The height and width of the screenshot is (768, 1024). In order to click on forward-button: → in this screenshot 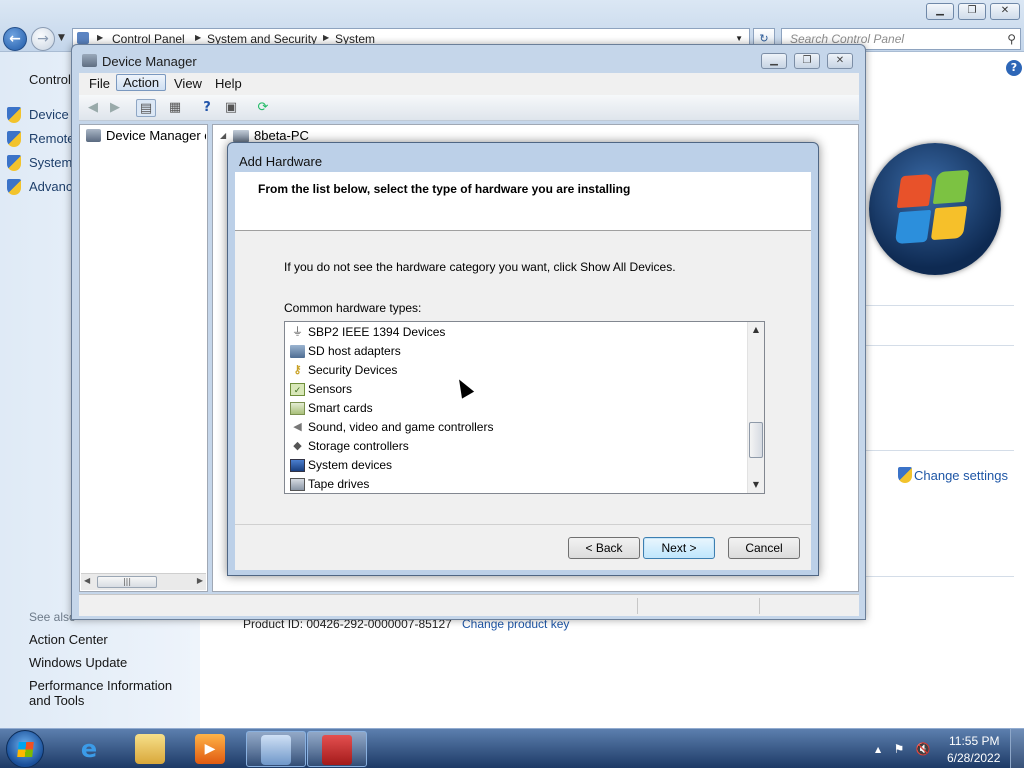, I will do `click(43, 39)`.